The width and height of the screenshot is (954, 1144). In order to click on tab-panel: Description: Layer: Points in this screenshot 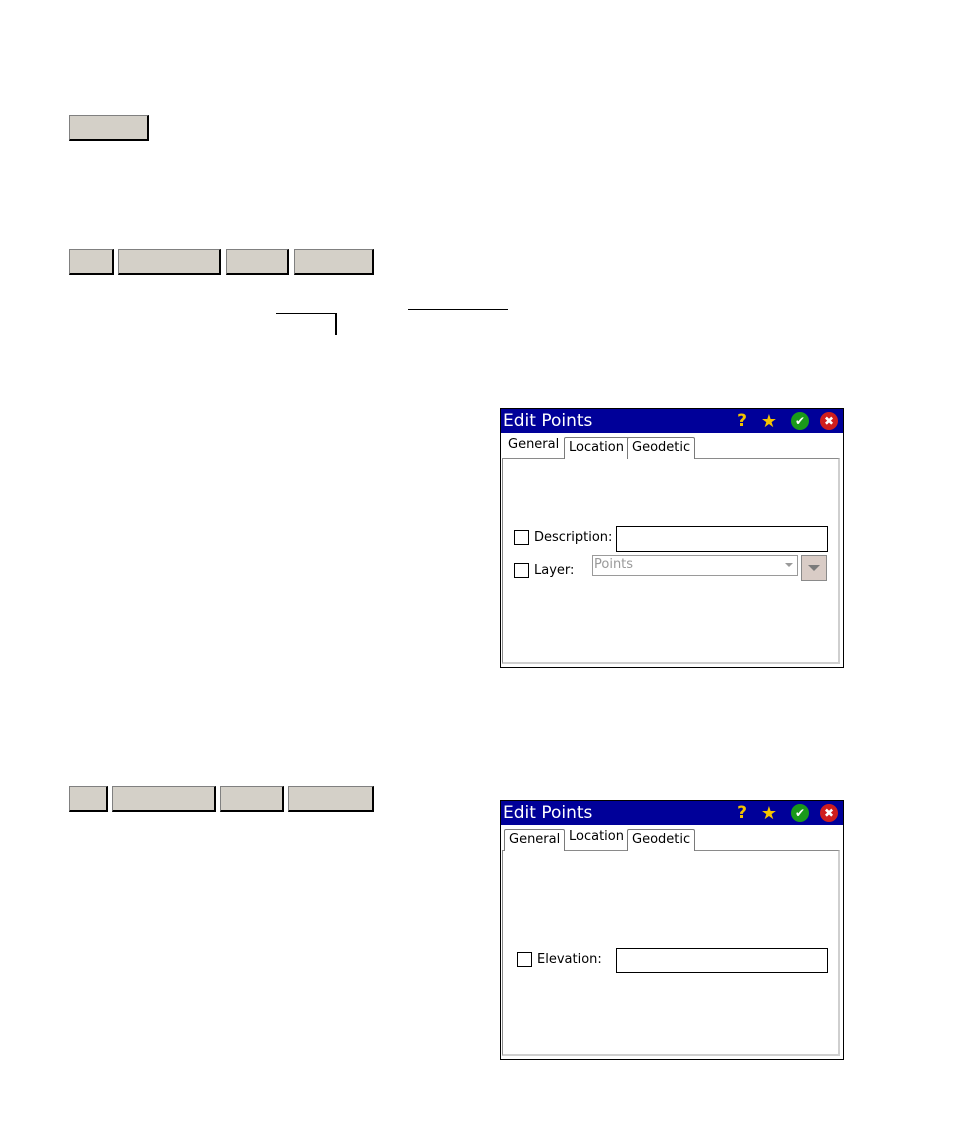, I will do `click(671, 561)`.